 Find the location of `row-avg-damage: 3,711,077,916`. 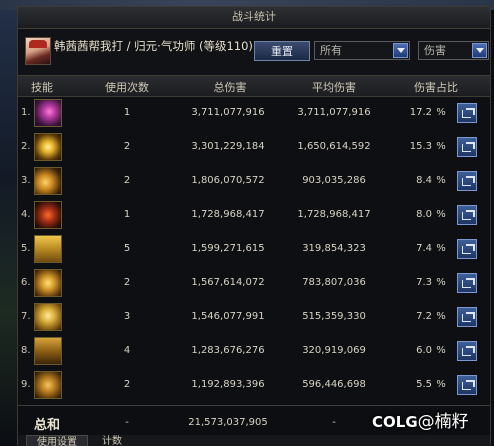

row-avg-damage: 3,711,077,916 is located at coordinates (334, 112).